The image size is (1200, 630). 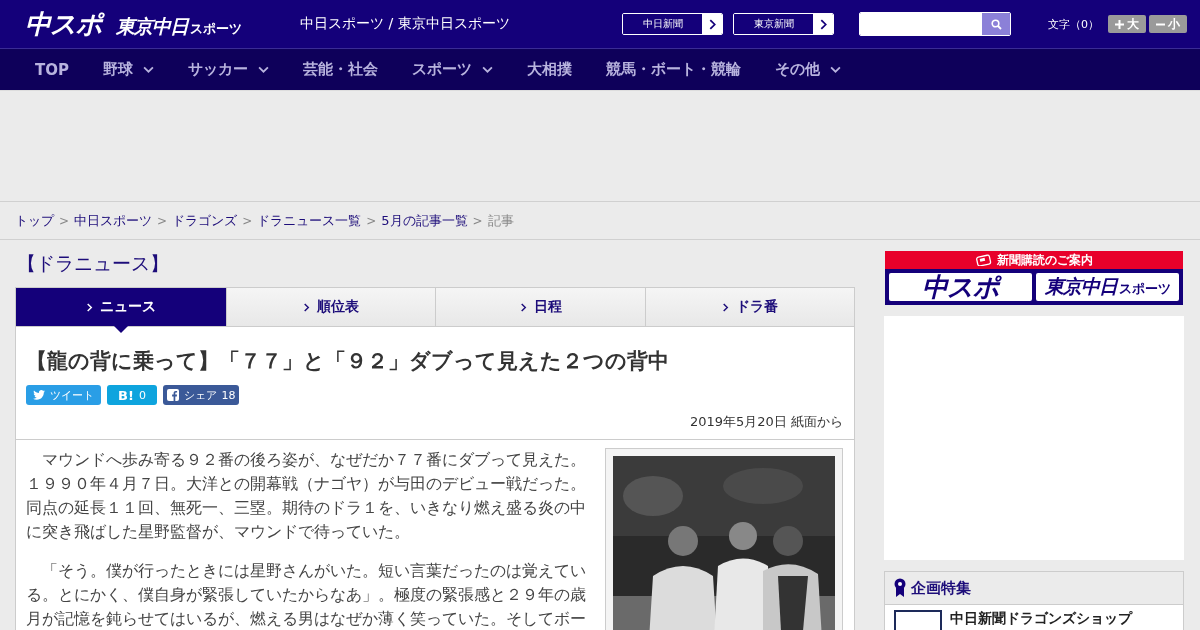 What do you see at coordinates (424, 220) in the screenshot?
I see `breadcrumb-link: 5月の記事一覧` at bounding box center [424, 220].